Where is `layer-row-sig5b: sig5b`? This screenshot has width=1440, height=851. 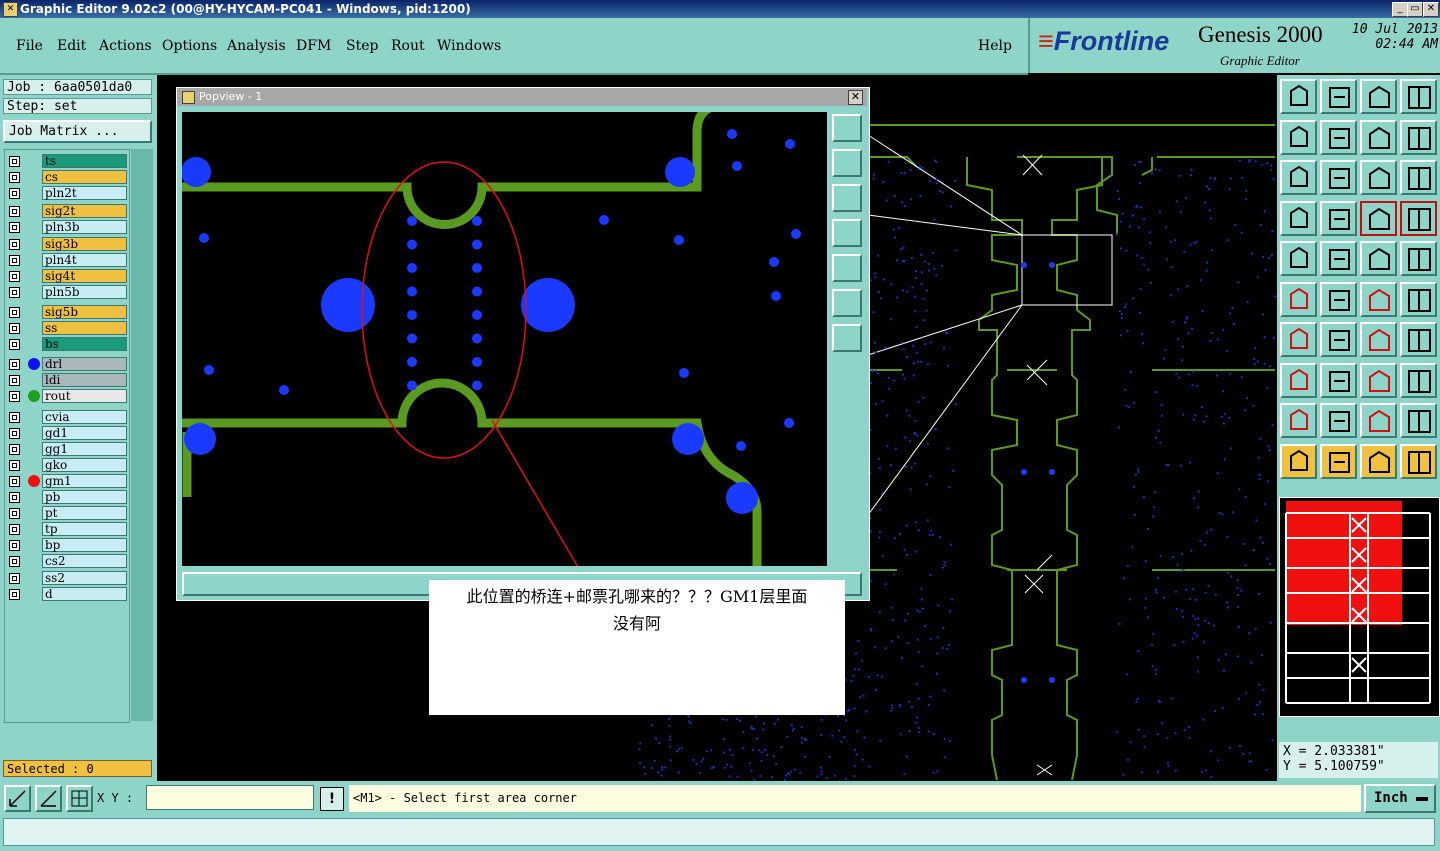
layer-row-sig5b: sig5b is located at coordinates (67, 312).